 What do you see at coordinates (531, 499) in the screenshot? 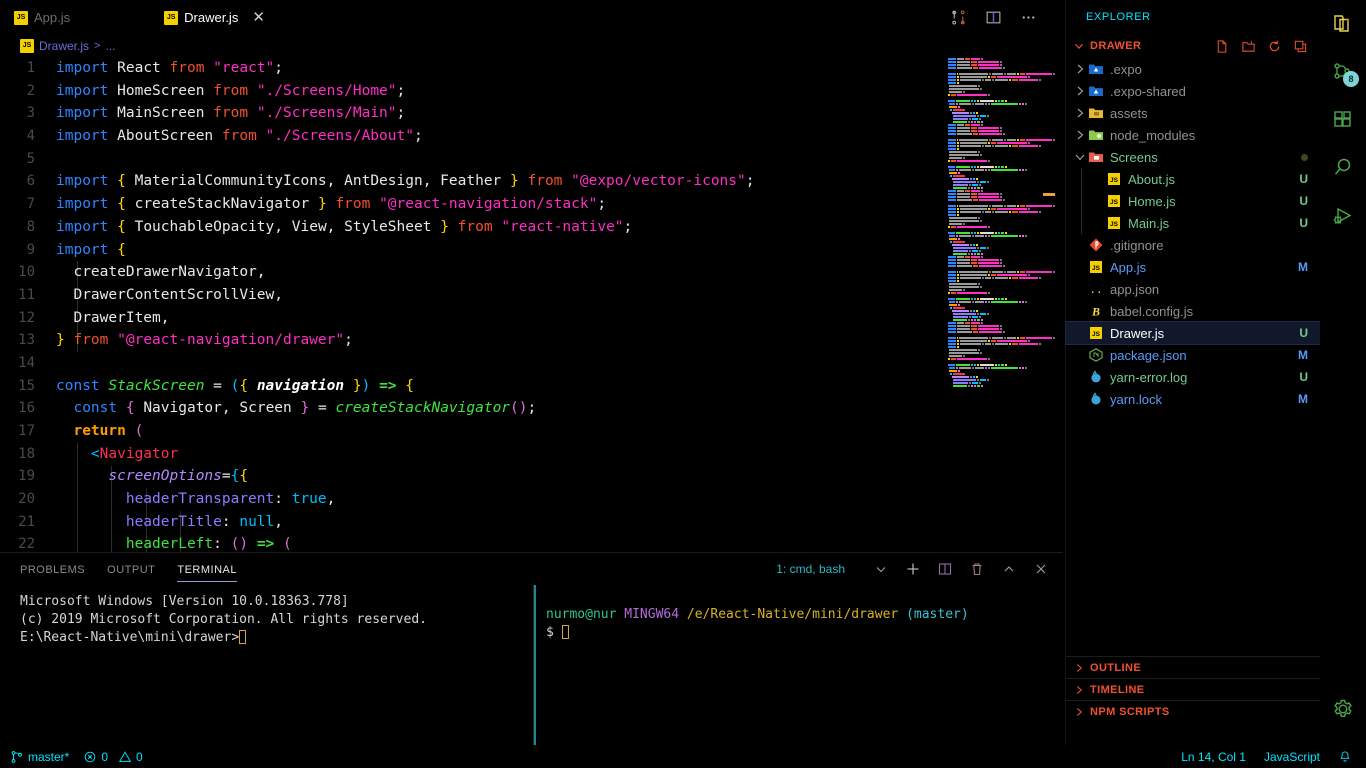
I see `code-line: 20 headerTransparent: true,` at bounding box center [531, 499].